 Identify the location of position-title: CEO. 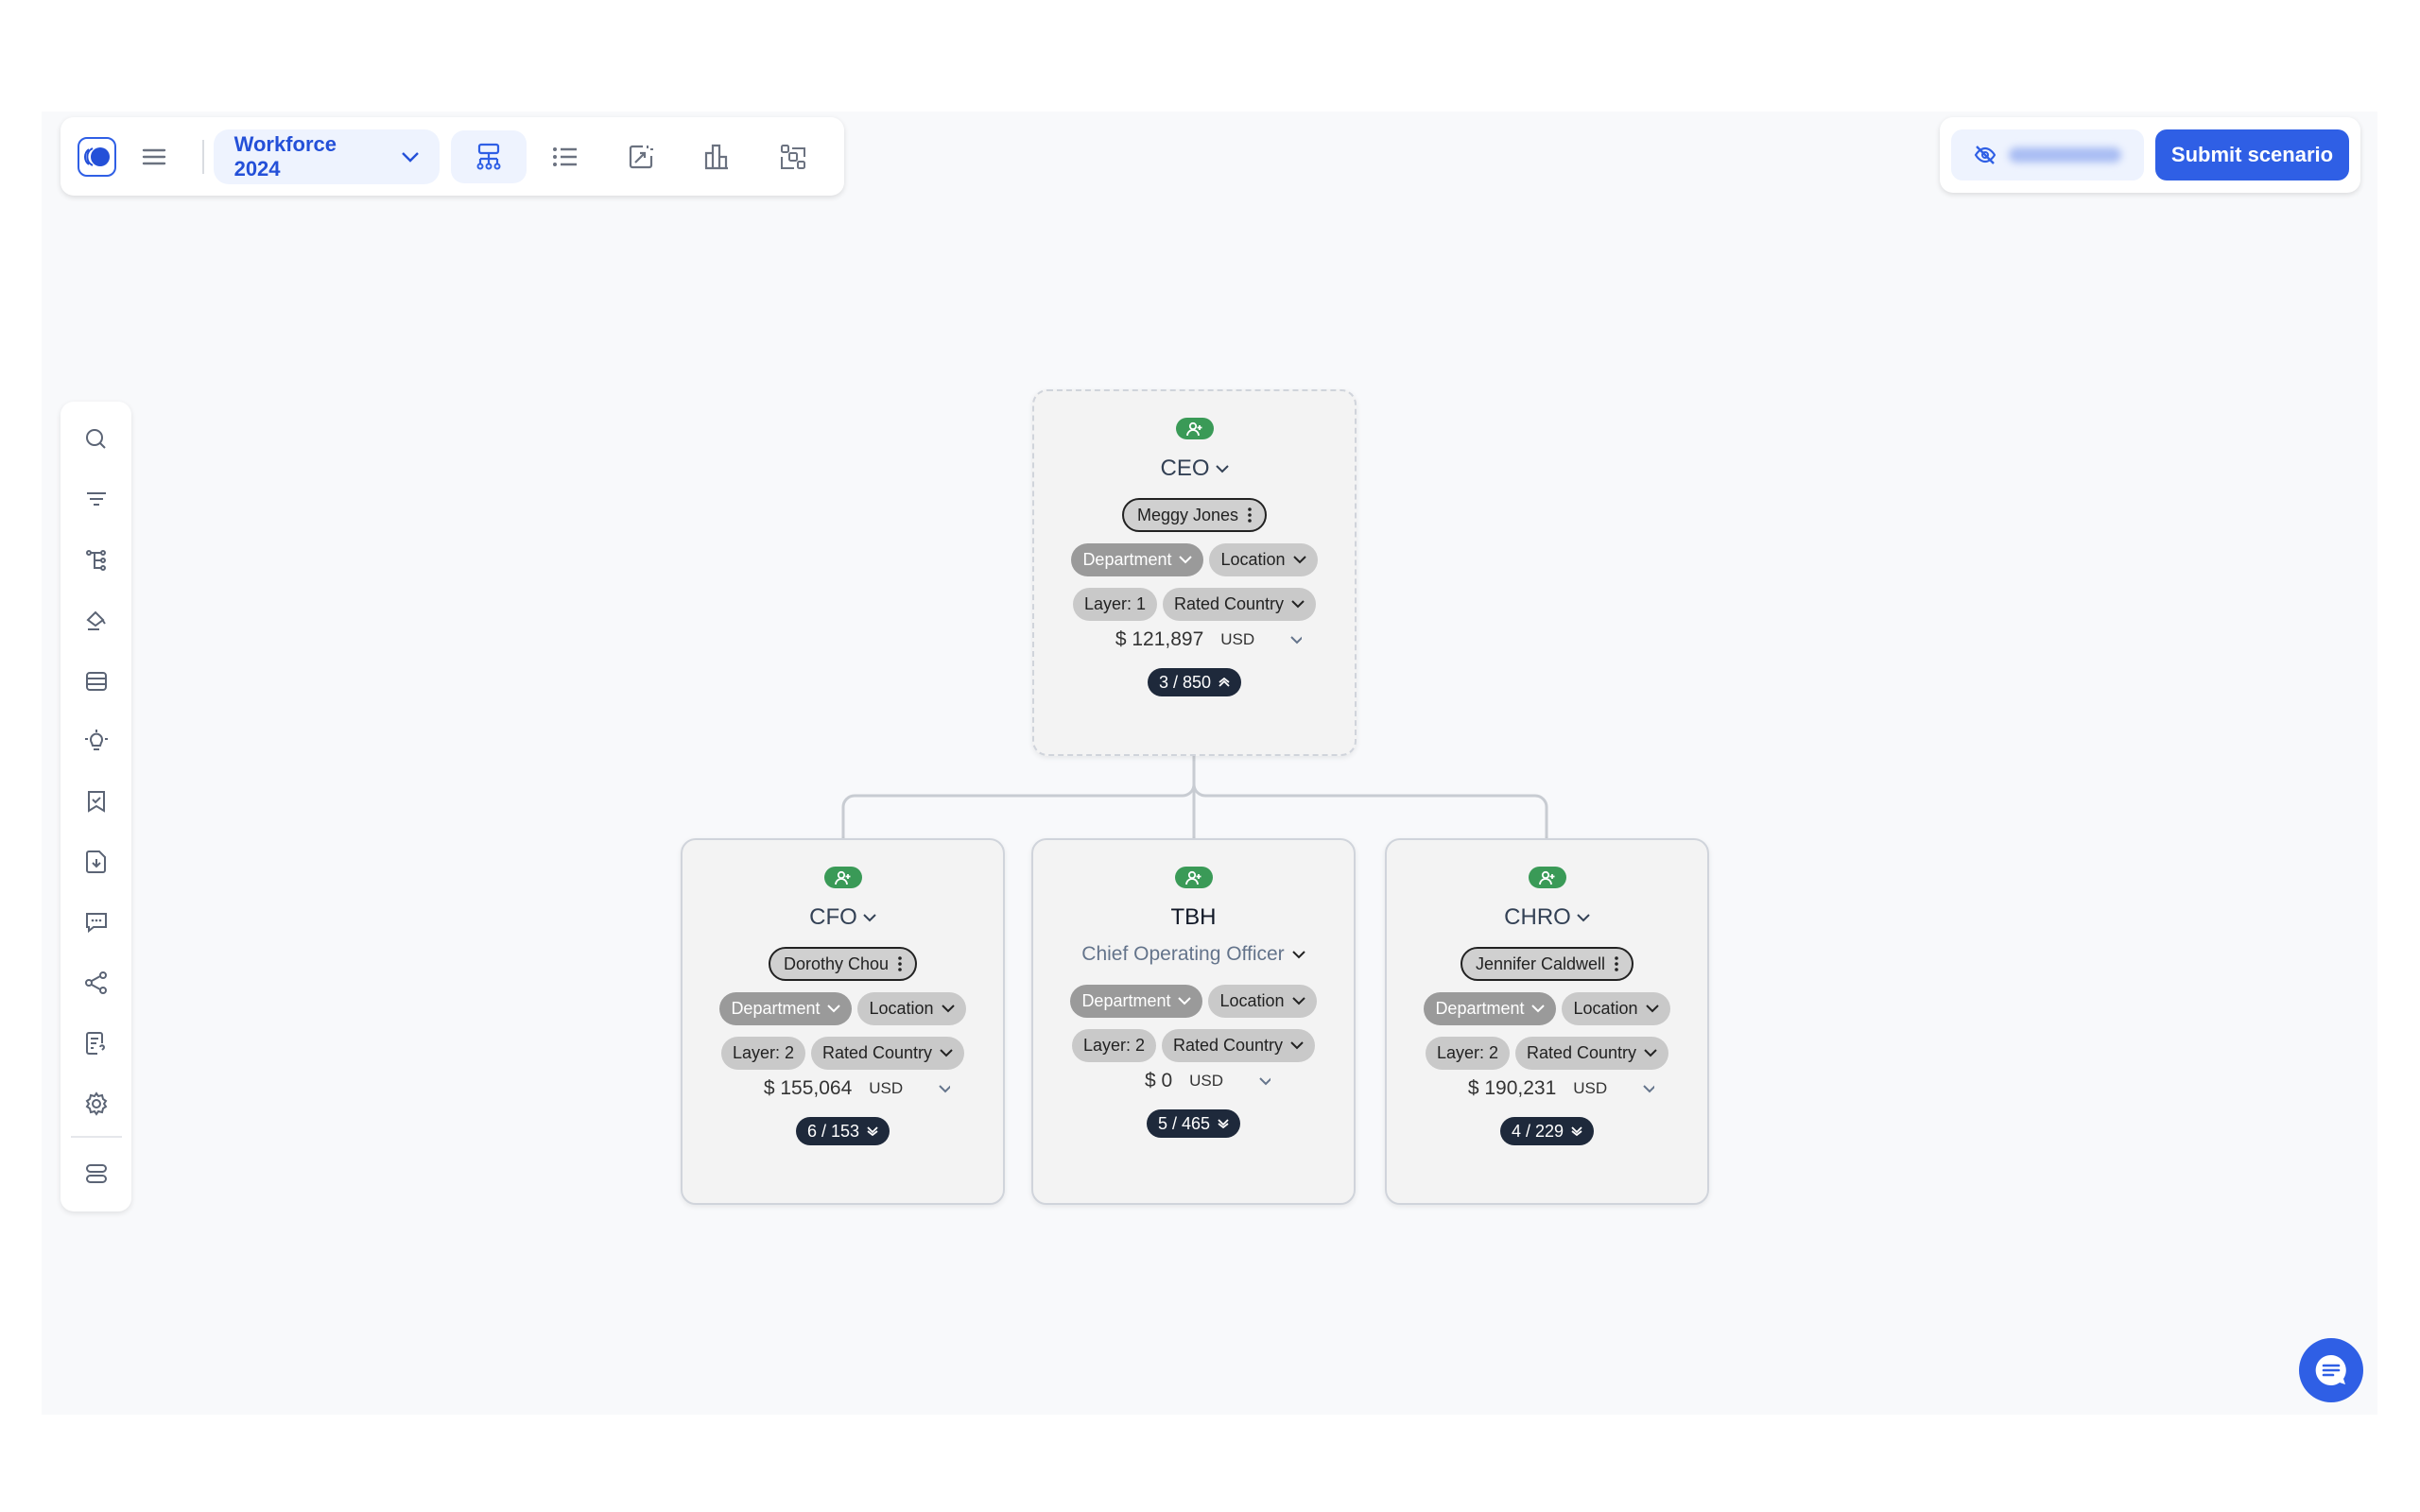
(1185, 468).